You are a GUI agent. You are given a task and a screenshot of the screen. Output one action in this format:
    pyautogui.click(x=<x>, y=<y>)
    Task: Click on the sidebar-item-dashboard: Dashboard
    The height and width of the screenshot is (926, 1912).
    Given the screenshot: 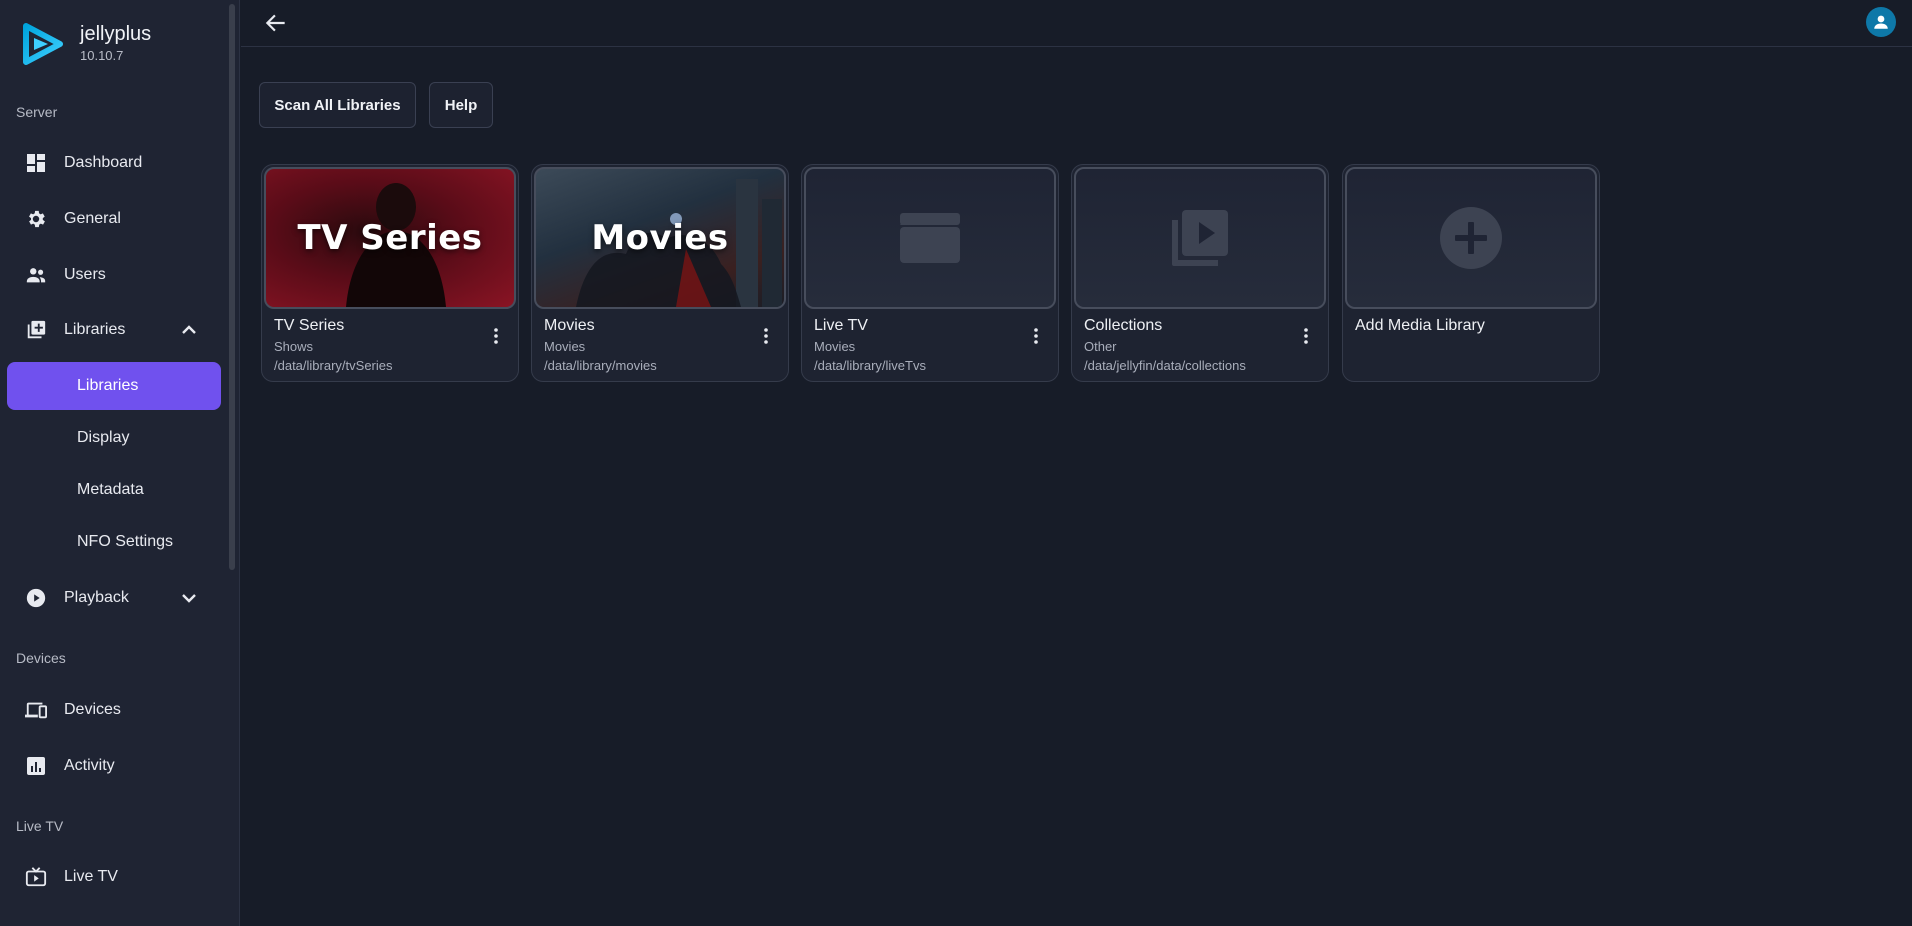 What is the action you would take?
    pyautogui.click(x=114, y=163)
    